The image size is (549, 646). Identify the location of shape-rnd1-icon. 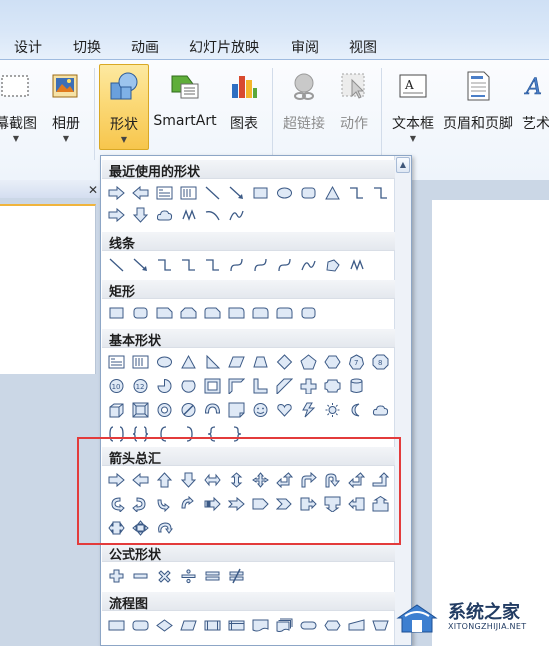
(236, 313).